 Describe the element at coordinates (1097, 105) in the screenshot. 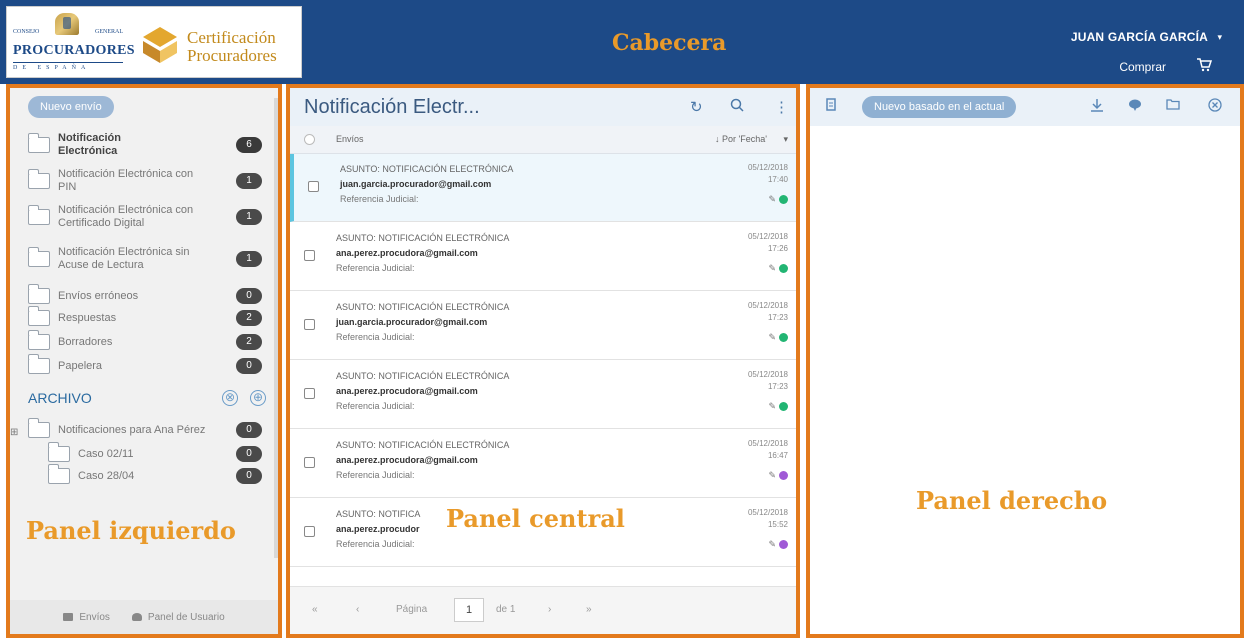

I see `download-icon` at that location.